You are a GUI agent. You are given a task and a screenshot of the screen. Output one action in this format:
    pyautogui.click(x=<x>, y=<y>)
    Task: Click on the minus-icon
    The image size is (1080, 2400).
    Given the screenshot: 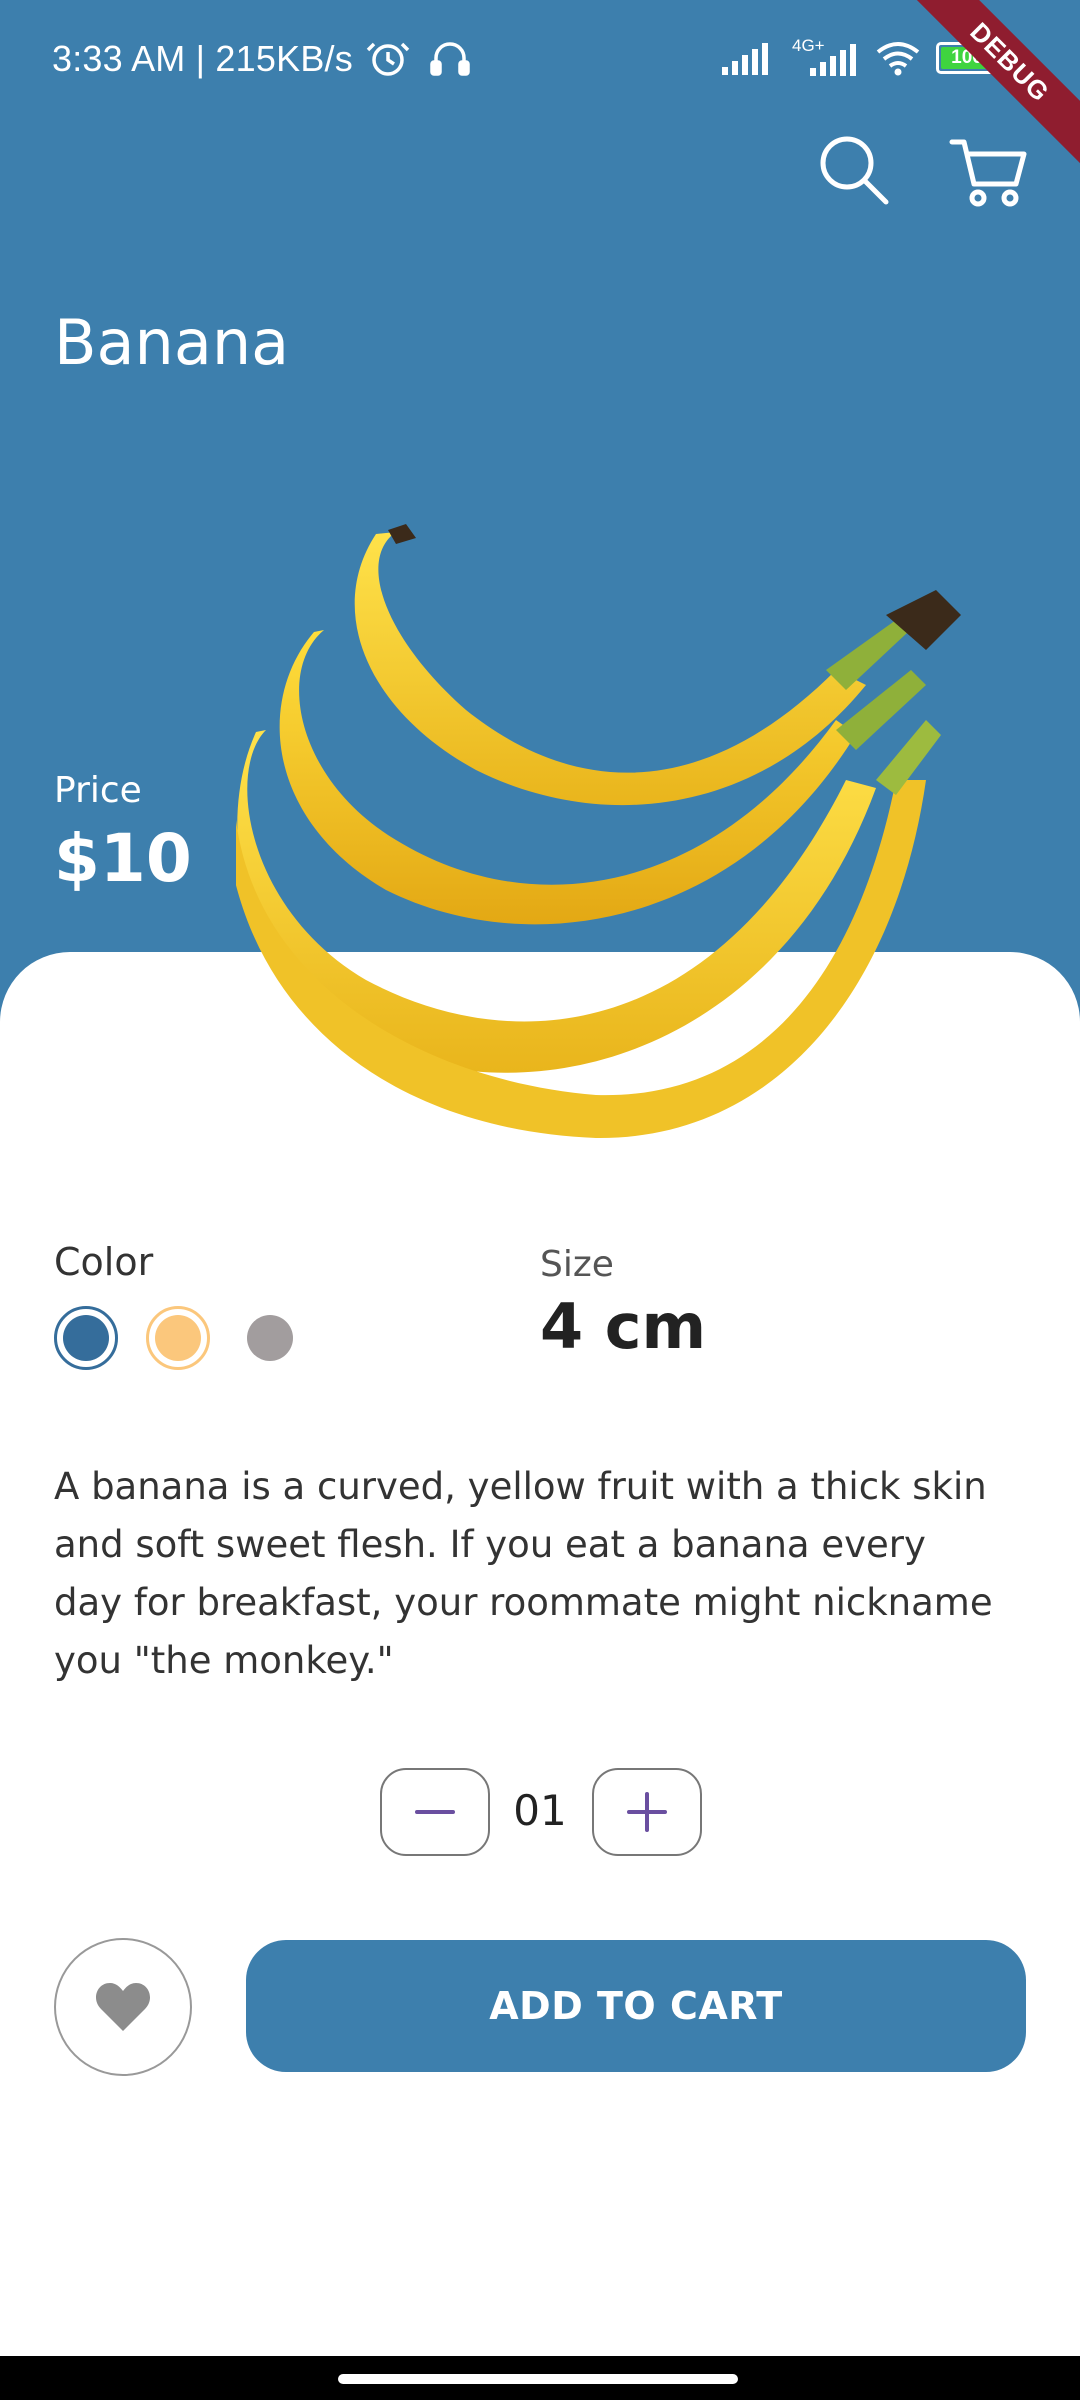 What is the action you would take?
    pyautogui.click(x=435, y=1812)
    